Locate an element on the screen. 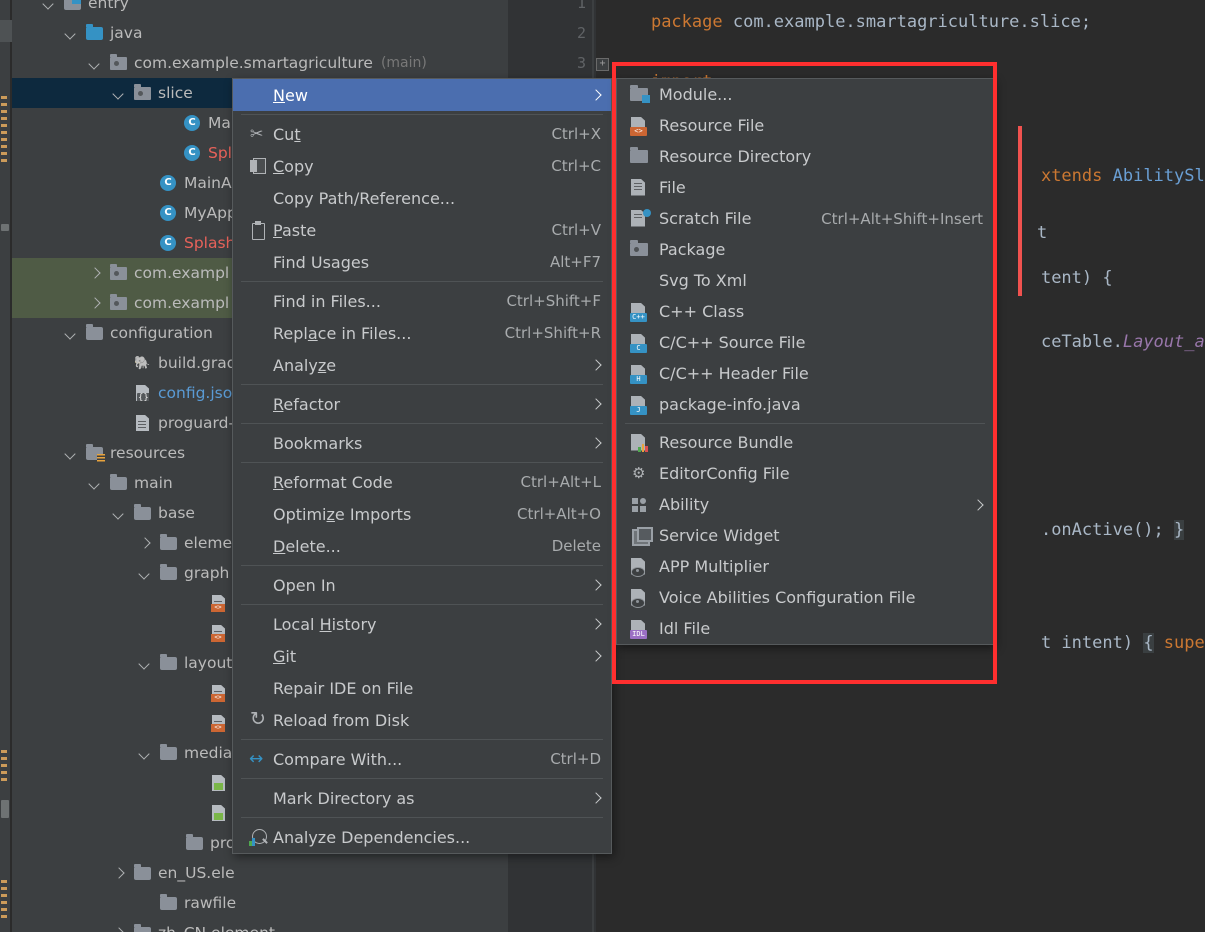 The height and width of the screenshot is (932, 1205). submenu-item-editorconfig-file: ⚙ EditorConfig File is located at coordinates (805, 473).